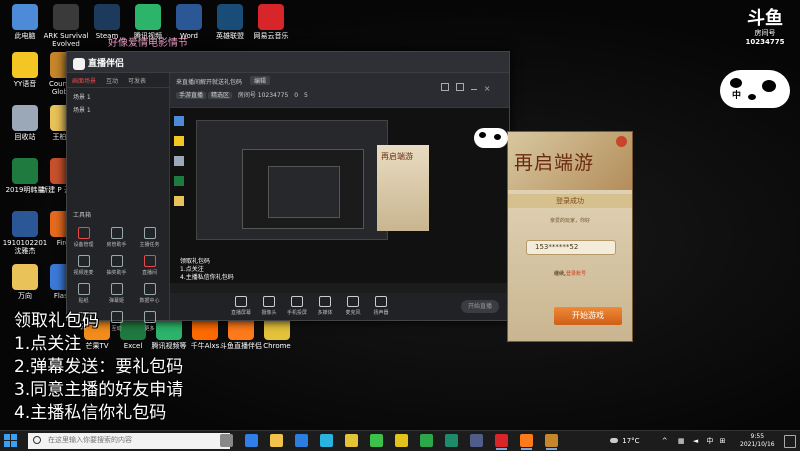  I want to click on source-button: 麦克风, so click(353, 306).